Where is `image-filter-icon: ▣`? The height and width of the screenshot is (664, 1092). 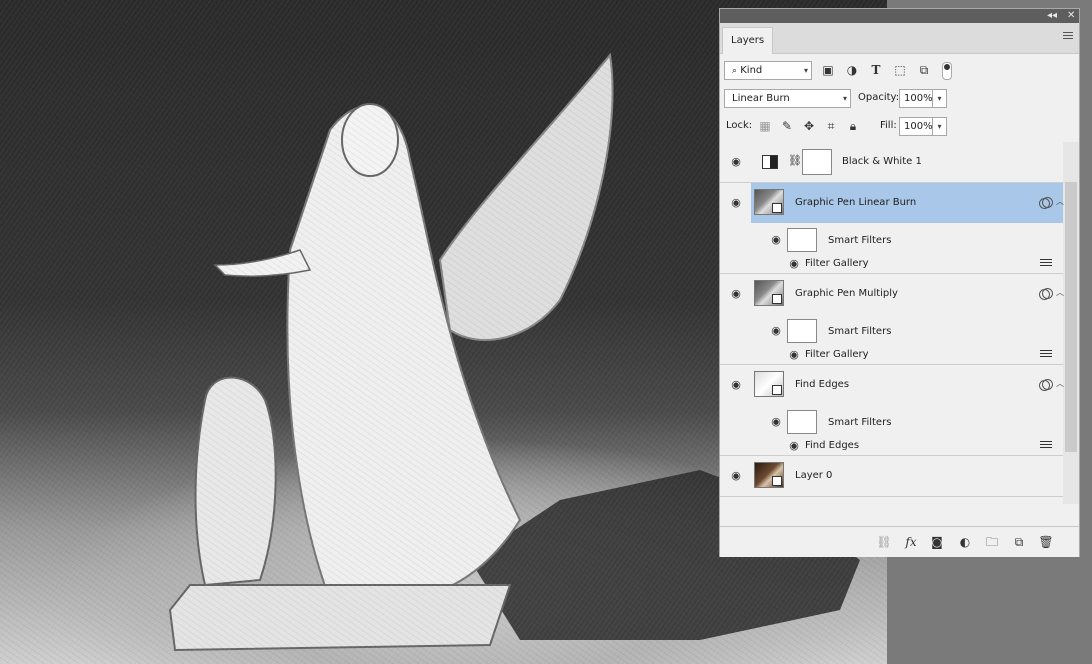 image-filter-icon: ▣ is located at coordinates (828, 70).